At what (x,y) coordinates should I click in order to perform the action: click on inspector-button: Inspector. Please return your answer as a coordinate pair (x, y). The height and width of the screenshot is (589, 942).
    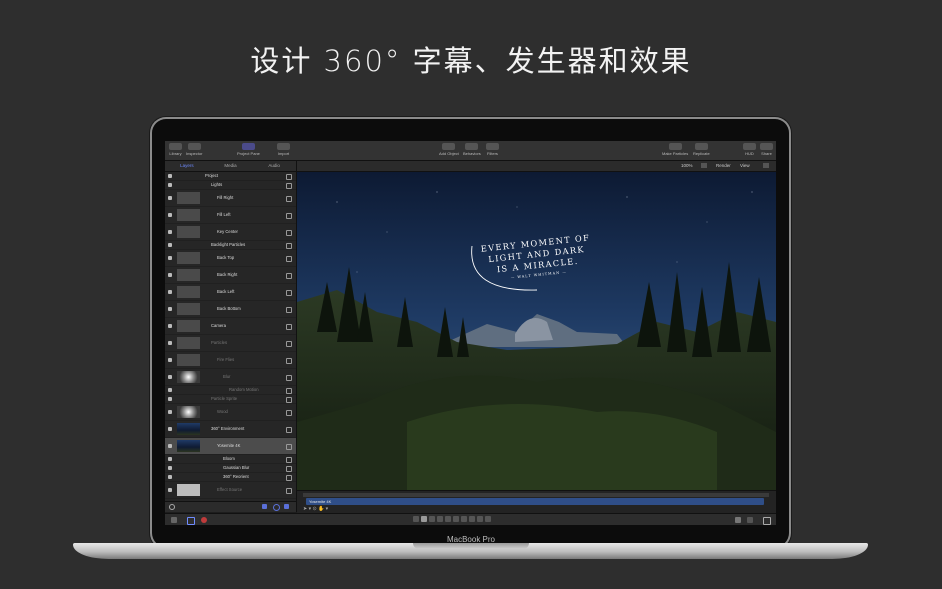
    Looking at the image, I should click on (194, 150).